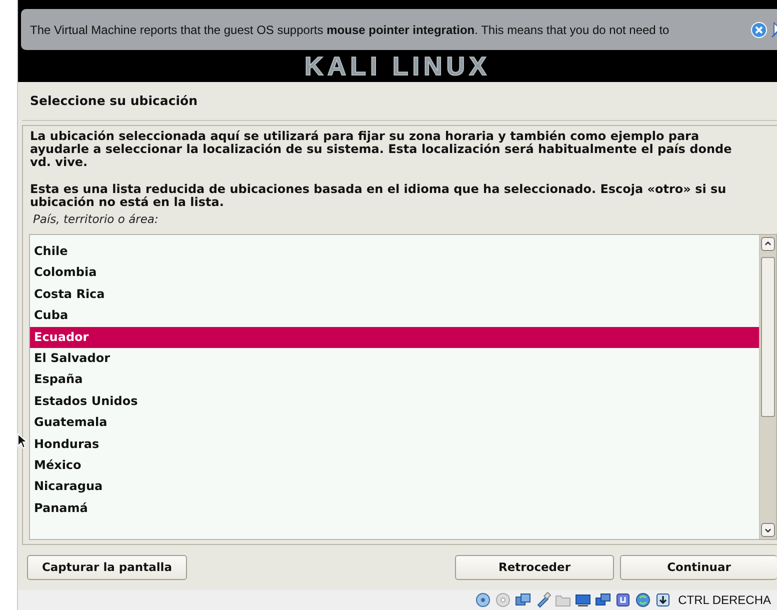 This screenshot has width=777, height=610. What do you see at coordinates (643, 600) in the screenshot?
I see `refresh-icon` at bounding box center [643, 600].